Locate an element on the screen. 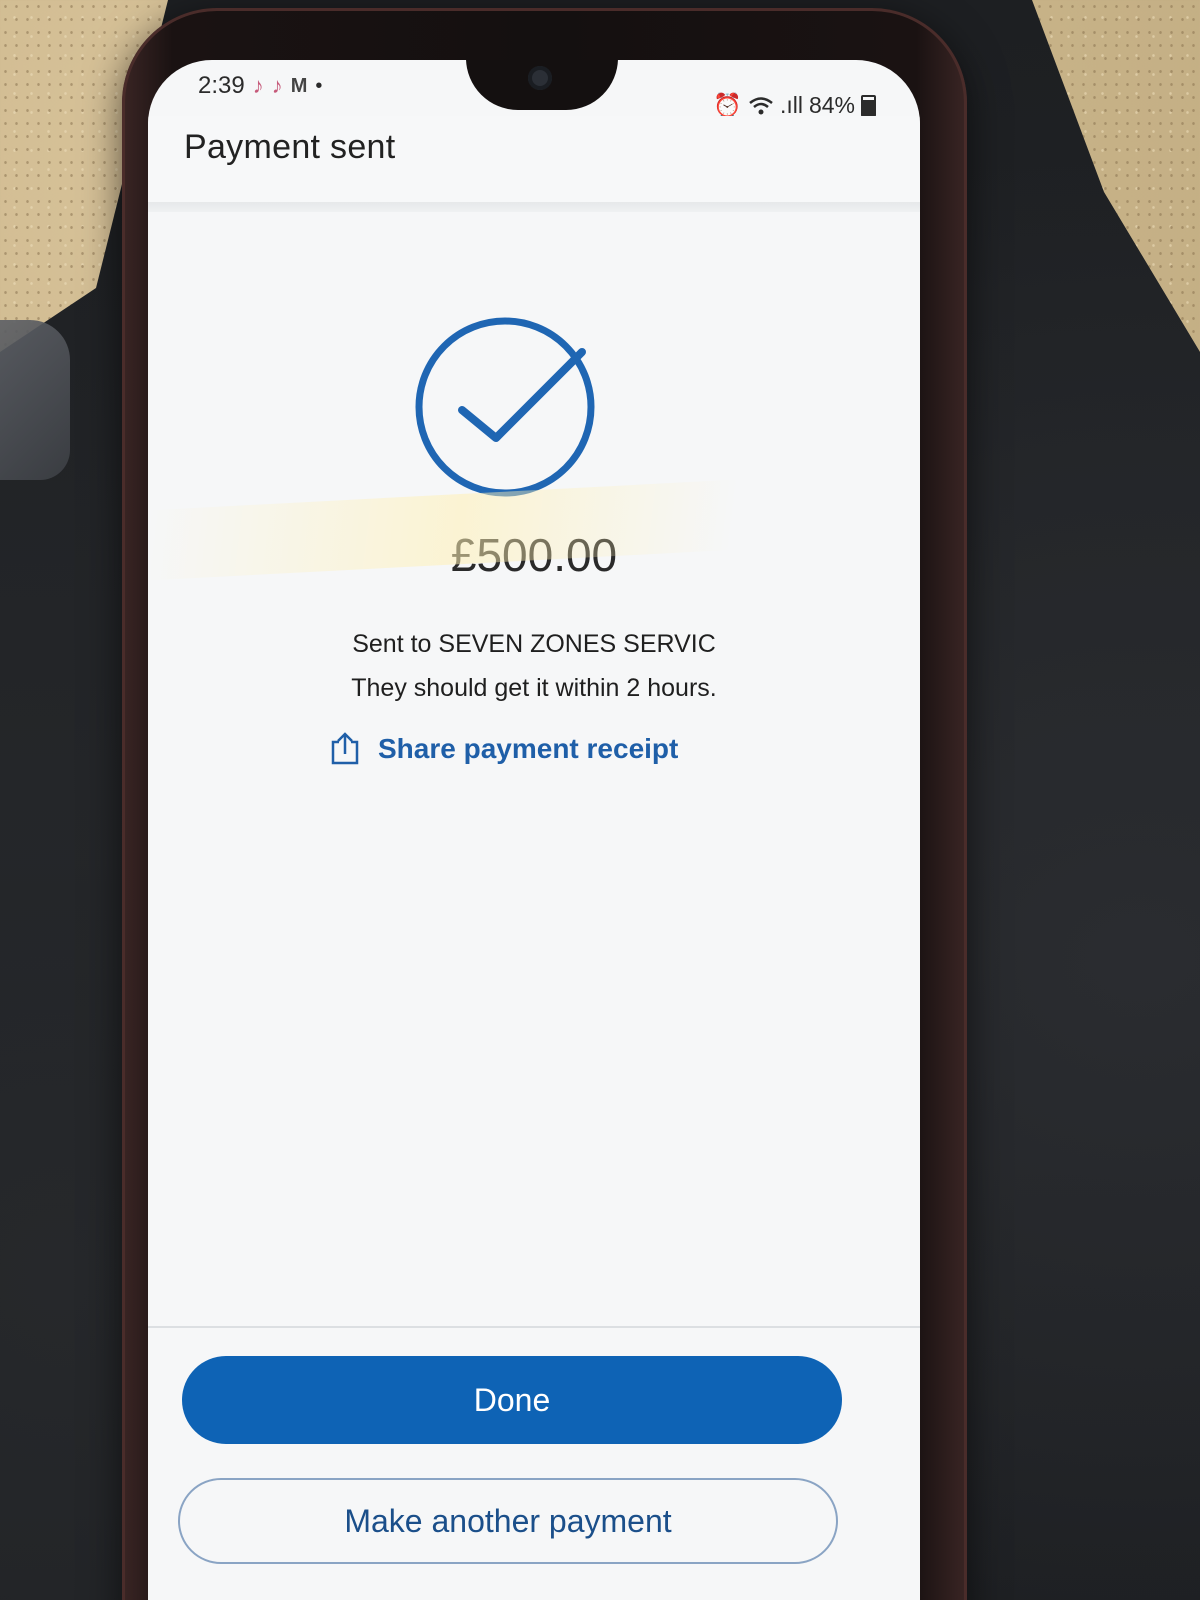  share-receipt-link: Share payment receipt is located at coordinates (503, 749).